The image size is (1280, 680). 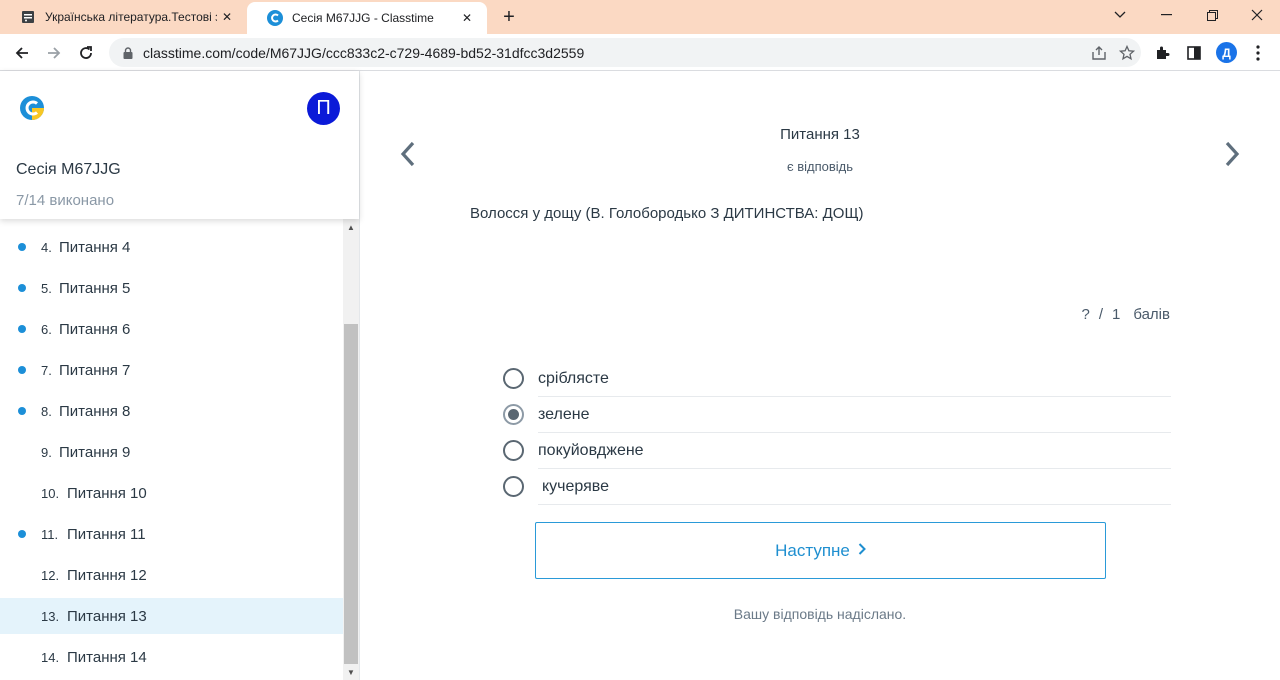 What do you see at coordinates (351, 227) in the screenshot?
I see `scroll-up-icon: ▲` at bounding box center [351, 227].